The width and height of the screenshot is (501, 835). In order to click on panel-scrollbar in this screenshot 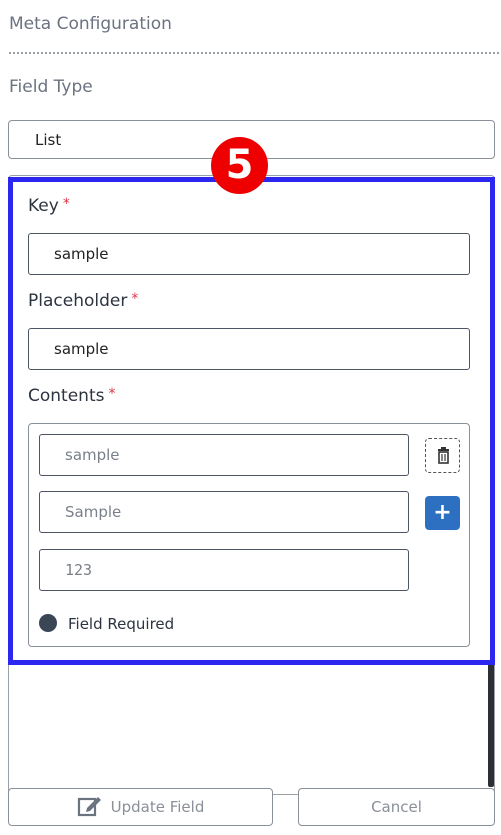, I will do `click(491, 724)`.